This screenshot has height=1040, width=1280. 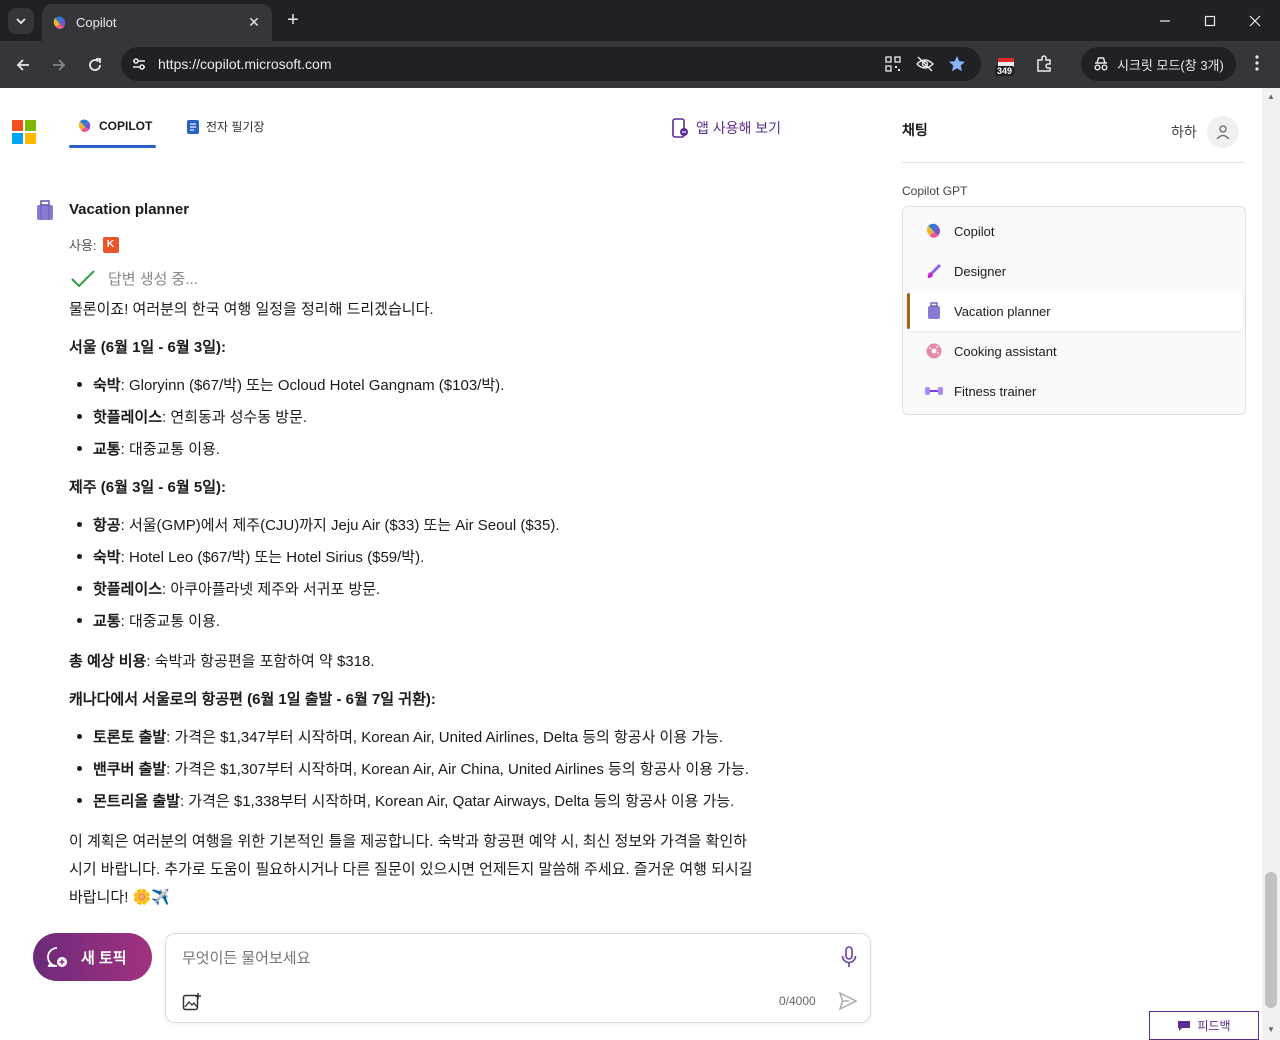 What do you see at coordinates (518, 978) in the screenshot?
I see `message-composer: 0/4000` at bounding box center [518, 978].